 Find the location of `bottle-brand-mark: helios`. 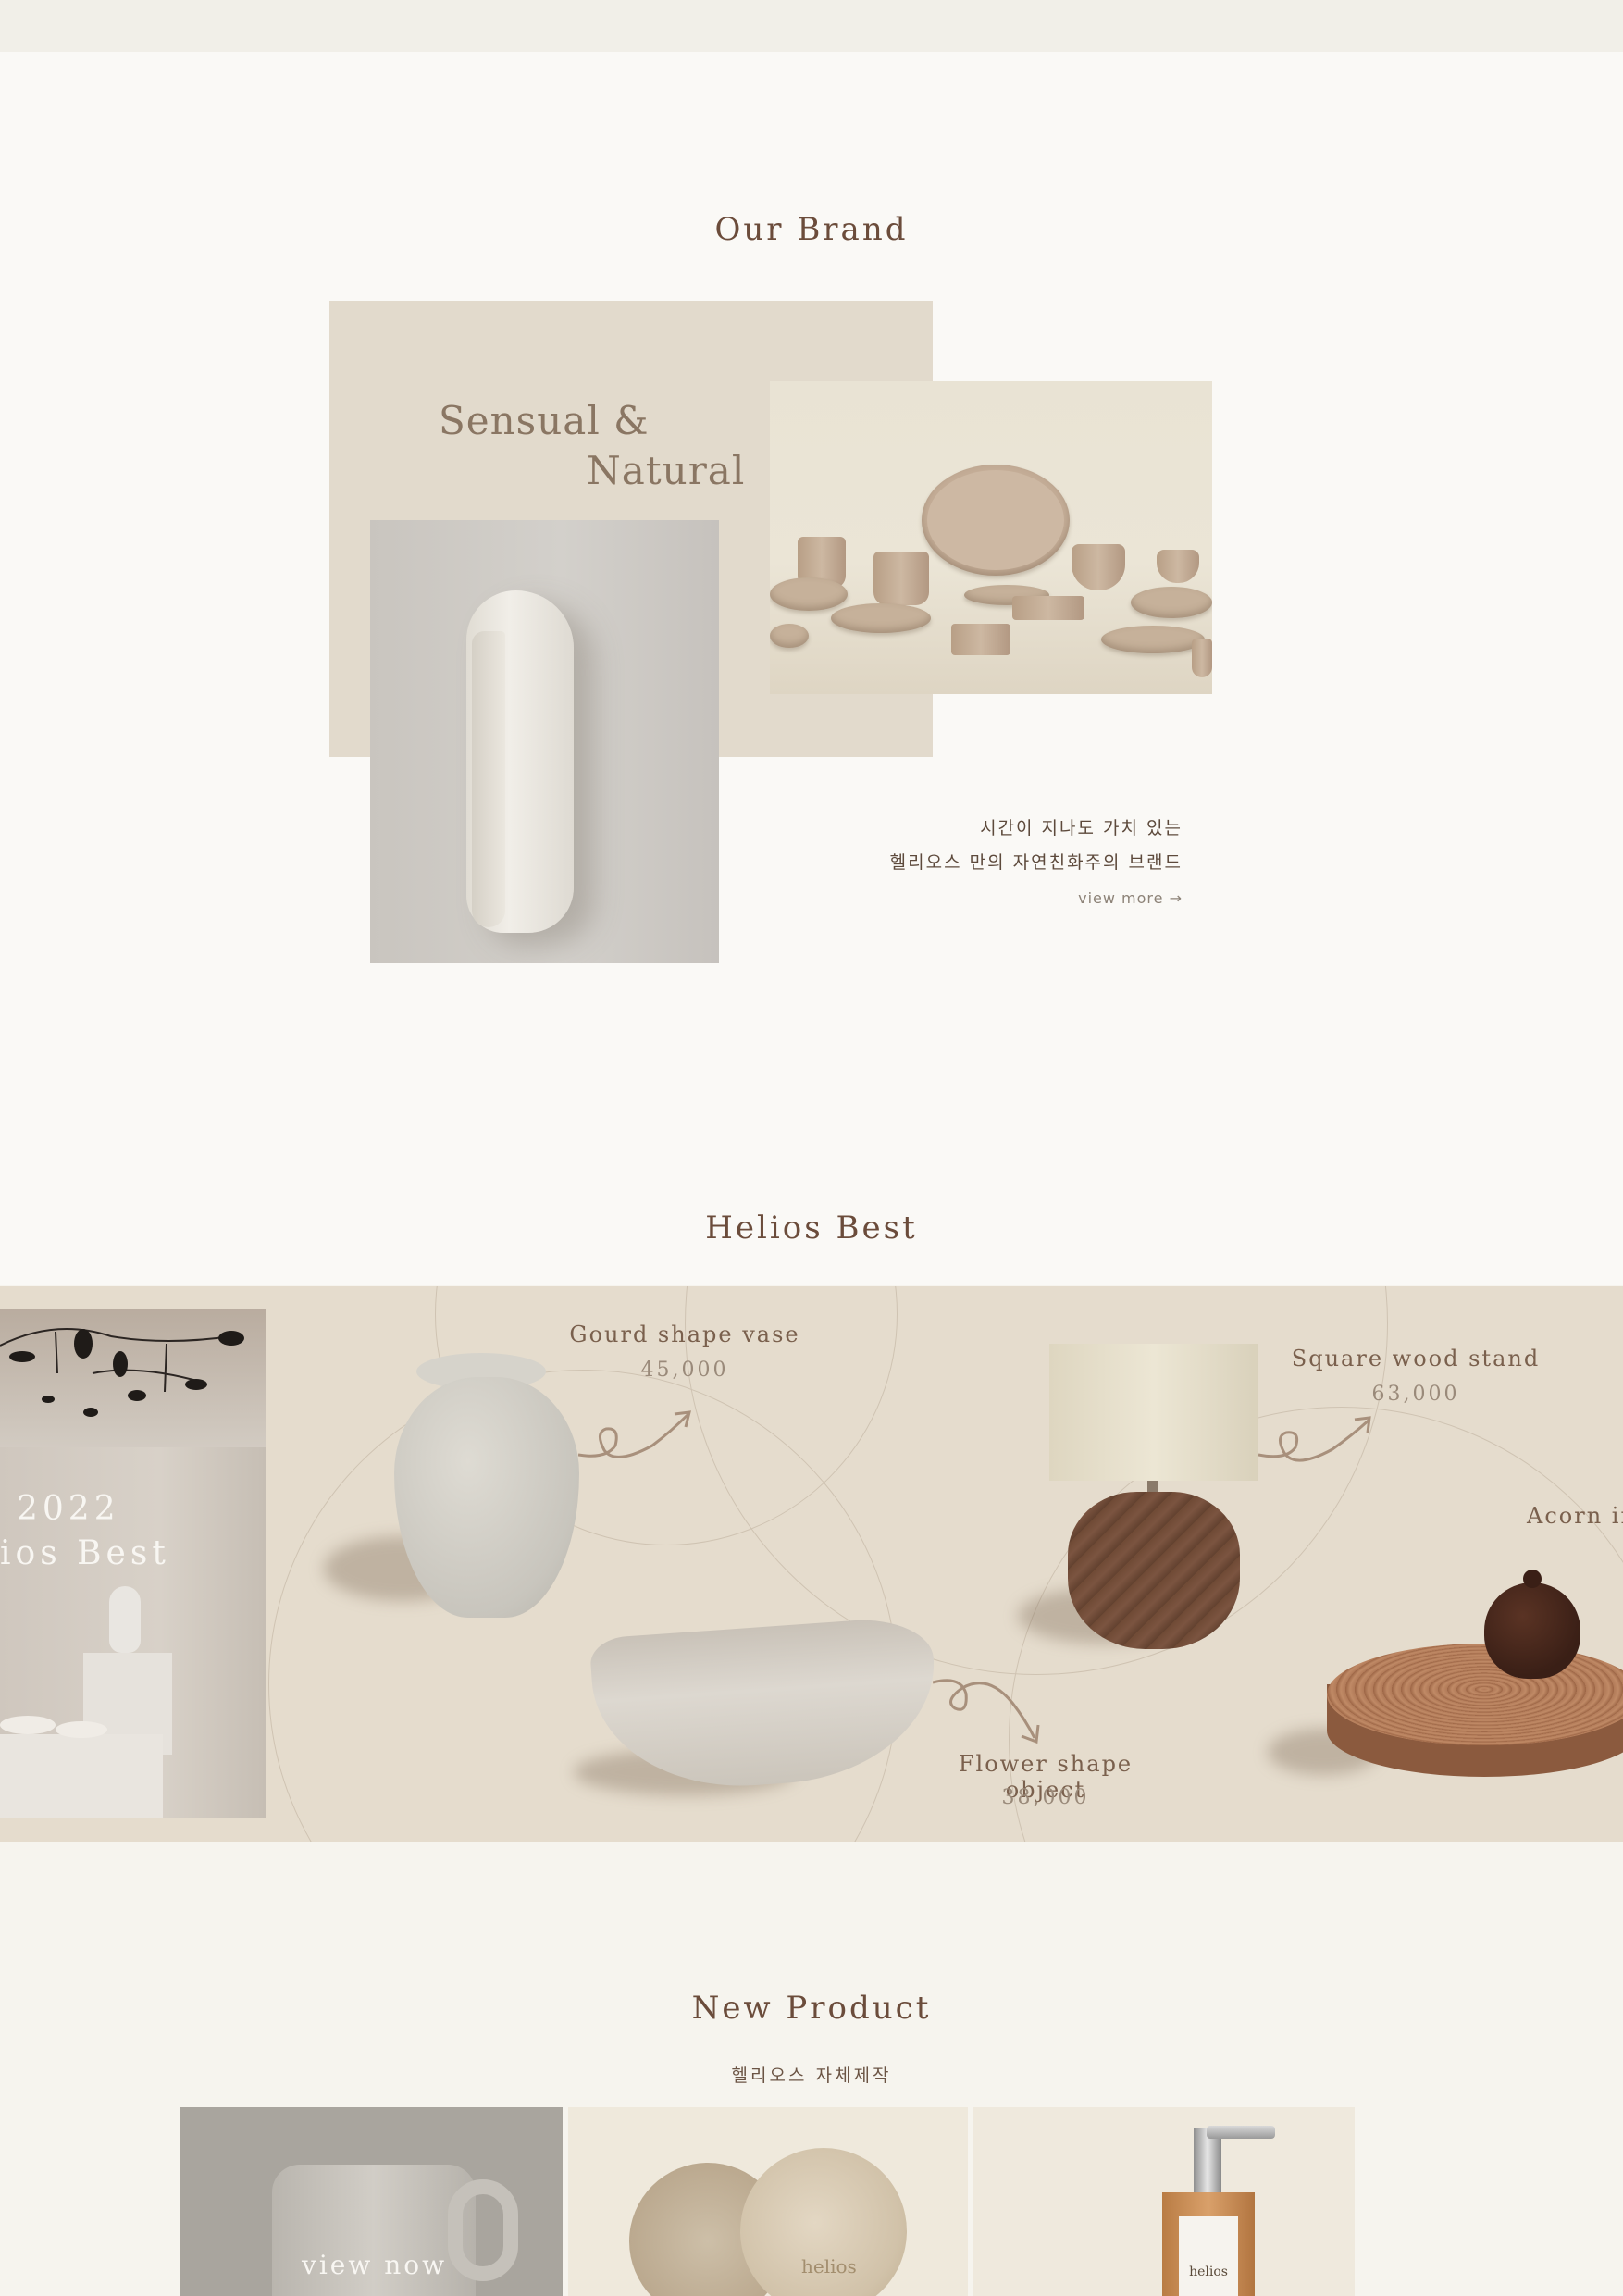

bottle-brand-mark: helios is located at coordinates (1208, 2272).